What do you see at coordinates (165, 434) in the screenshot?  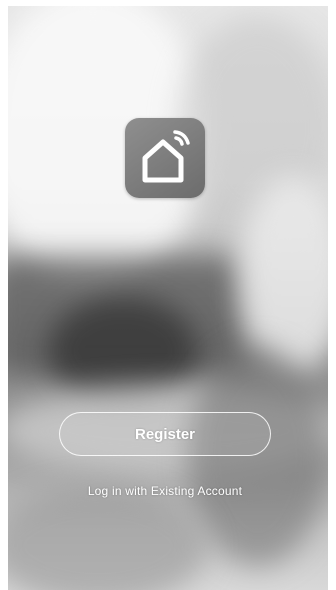 I see `register-button: Register` at bounding box center [165, 434].